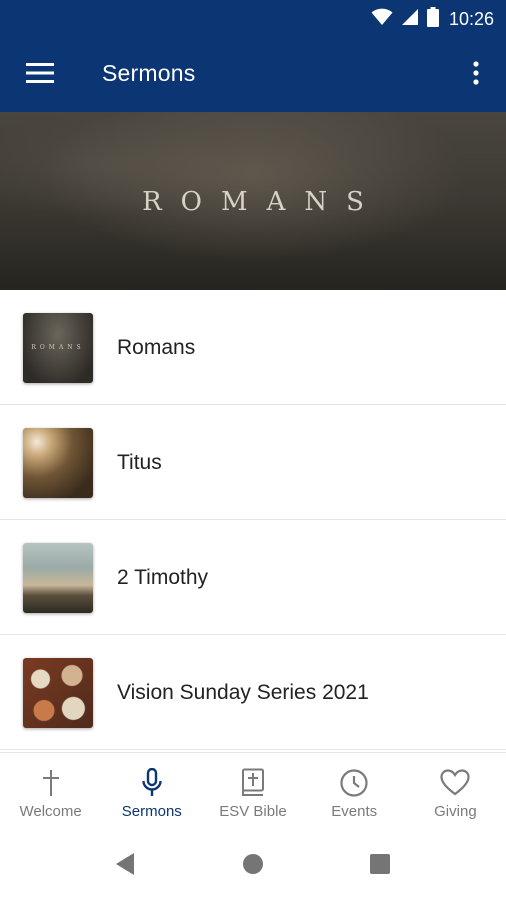 The height and width of the screenshot is (900, 506). What do you see at coordinates (151, 811) in the screenshot?
I see `nav-label: Sermons` at bounding box center [151, 811].